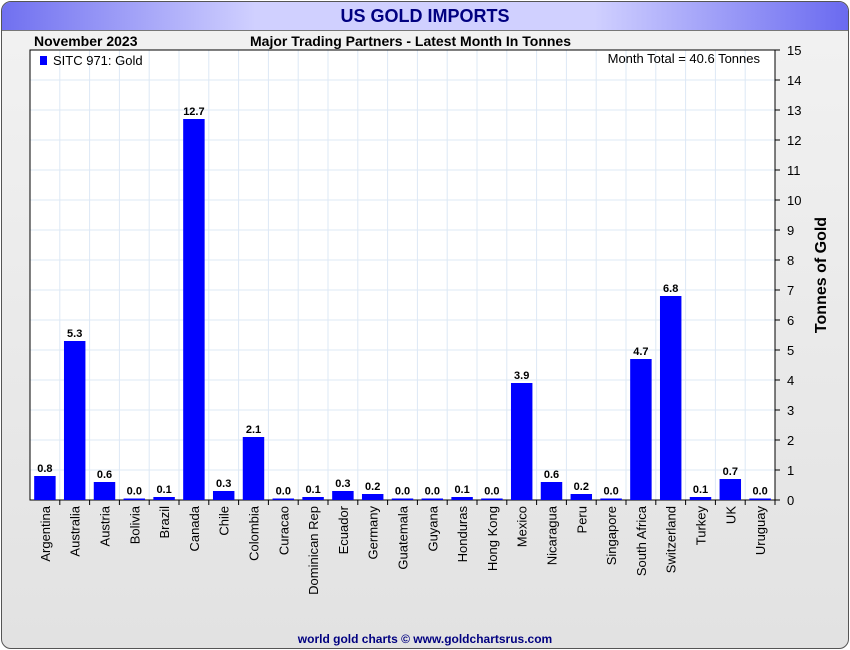 The height and width of the screenshot is (650, 850). What do you see at coordinates (194, 309) in the screenshot?
I see `bar-canada` at bounding box center [194, 309].